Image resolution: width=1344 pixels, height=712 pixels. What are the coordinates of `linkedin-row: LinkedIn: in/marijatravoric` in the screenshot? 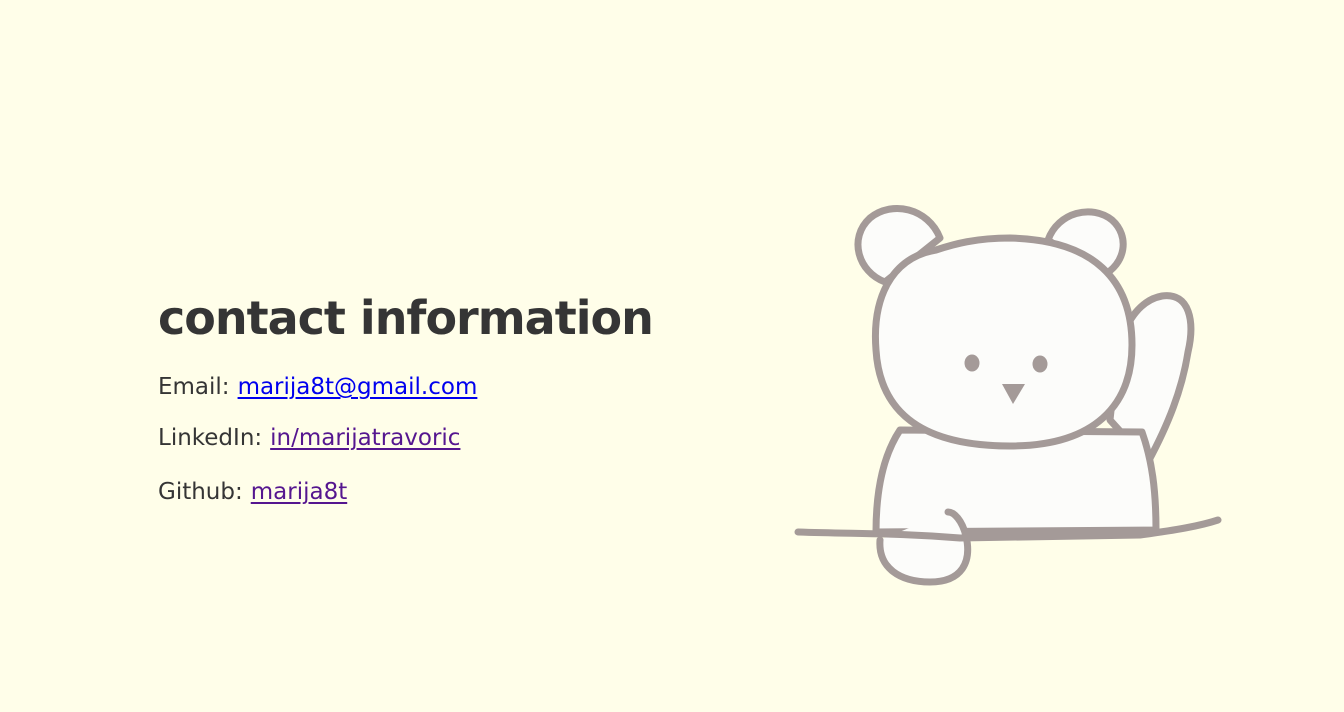 It's located at (309, 438).